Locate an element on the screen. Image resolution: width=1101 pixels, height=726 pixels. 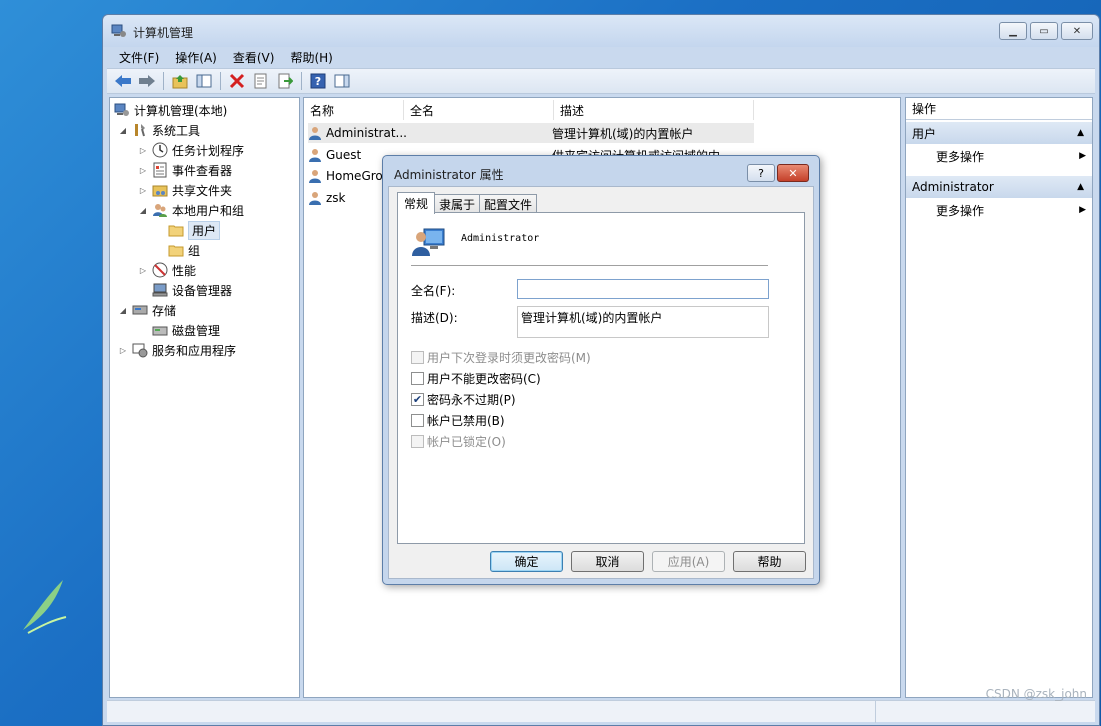
apply-button: 应用(A) is located at coordinates (688, 561).